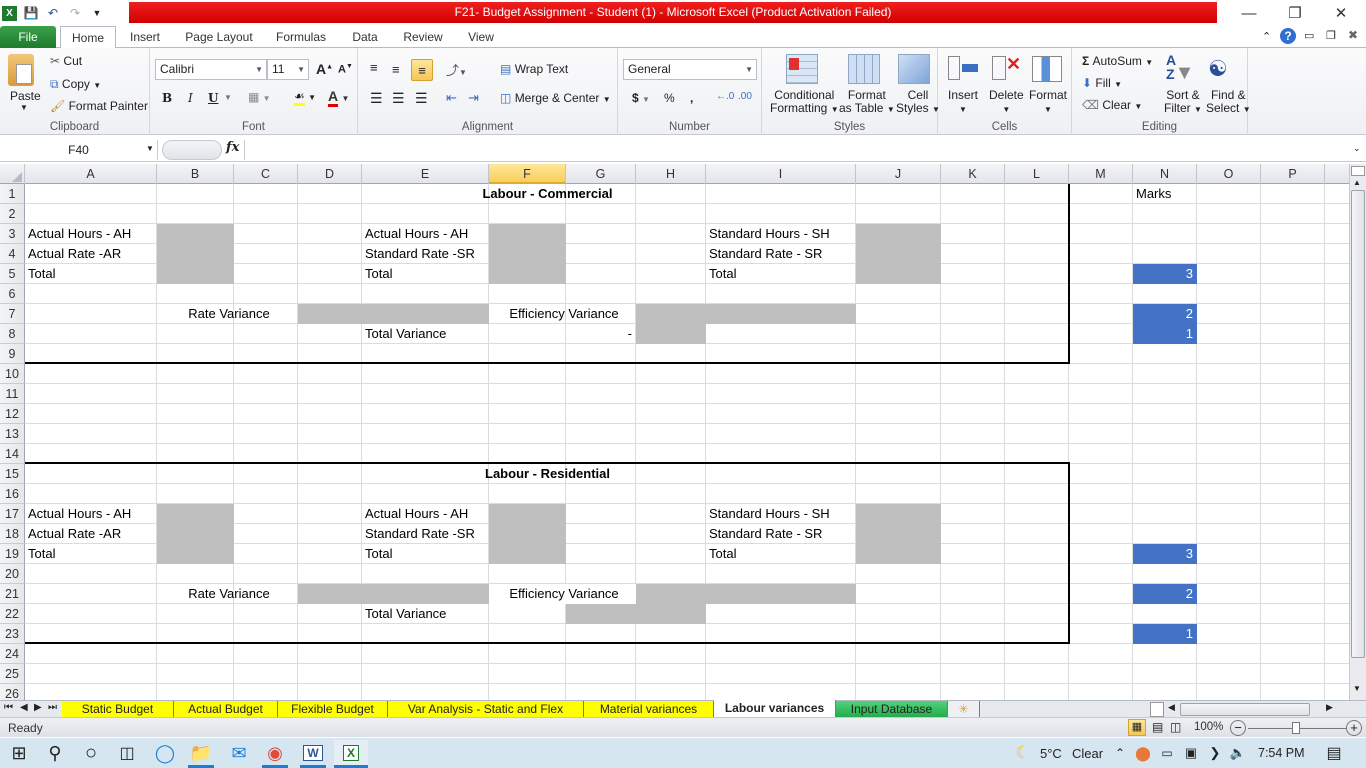 This screenshot has height=768, width=1366. Describe the element at coordinates (690, 69) in the screenshot. I see `number-format-select: General ▼` at that location.